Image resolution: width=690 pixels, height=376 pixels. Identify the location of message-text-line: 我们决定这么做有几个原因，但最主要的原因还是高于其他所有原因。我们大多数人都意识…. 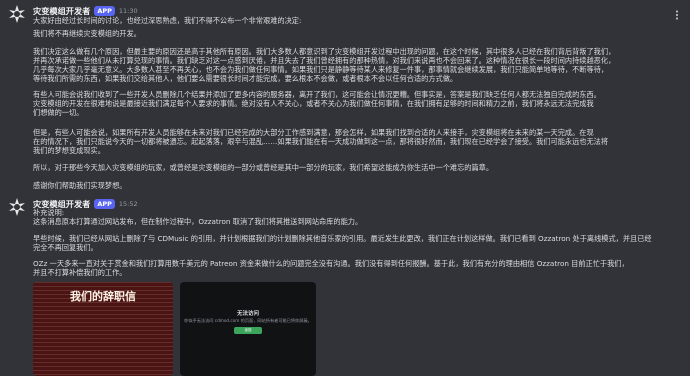
(324, 51).